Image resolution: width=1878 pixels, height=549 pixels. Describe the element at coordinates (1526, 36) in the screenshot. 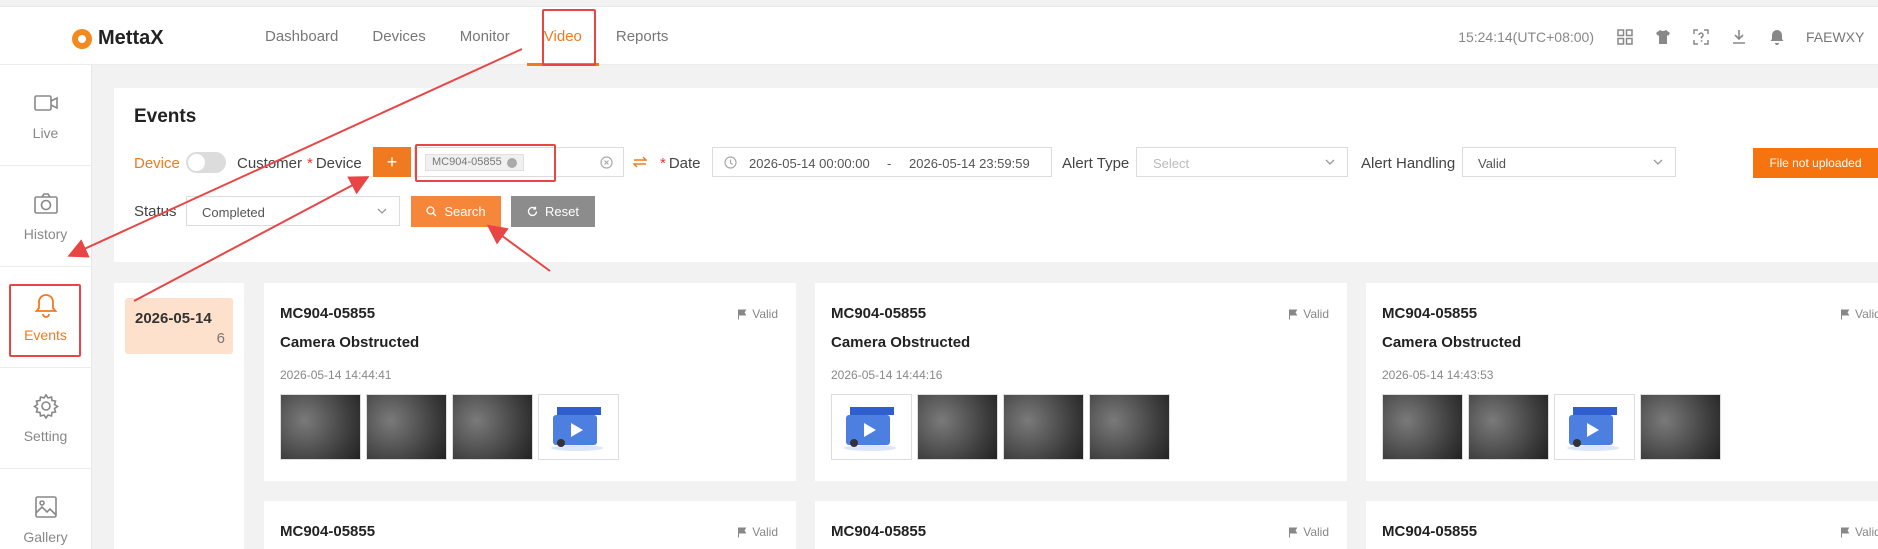

I see `clock: 15:24:14(UTC+08:00)` at that location.